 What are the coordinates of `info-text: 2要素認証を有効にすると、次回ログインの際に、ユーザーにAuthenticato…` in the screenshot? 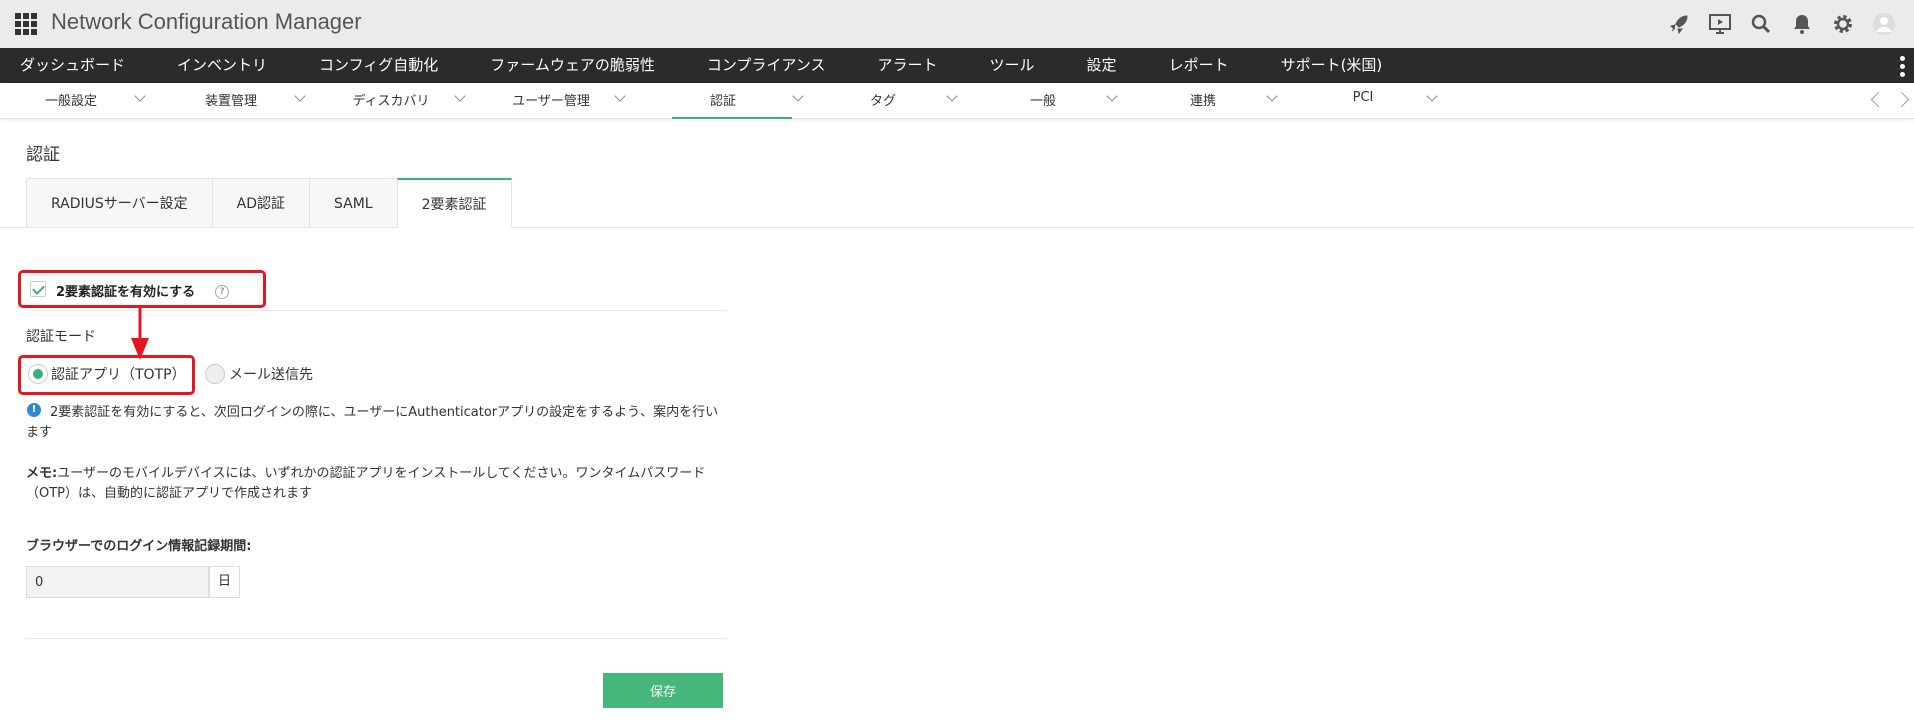 It's located at (372, 422).